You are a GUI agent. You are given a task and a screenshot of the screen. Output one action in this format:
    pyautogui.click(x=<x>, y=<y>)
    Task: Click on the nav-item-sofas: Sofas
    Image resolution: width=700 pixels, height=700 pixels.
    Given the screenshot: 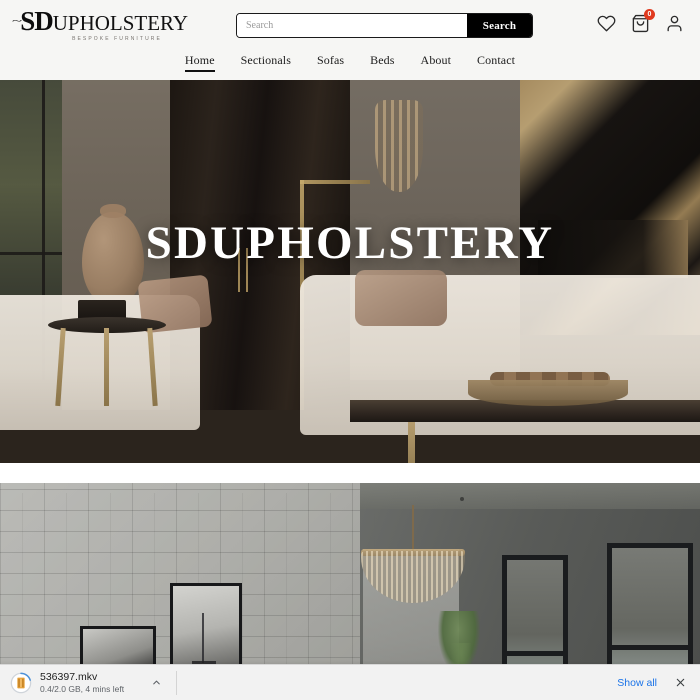 What is the action you would take?
    pyautogui.click(x=330, y=62)
    